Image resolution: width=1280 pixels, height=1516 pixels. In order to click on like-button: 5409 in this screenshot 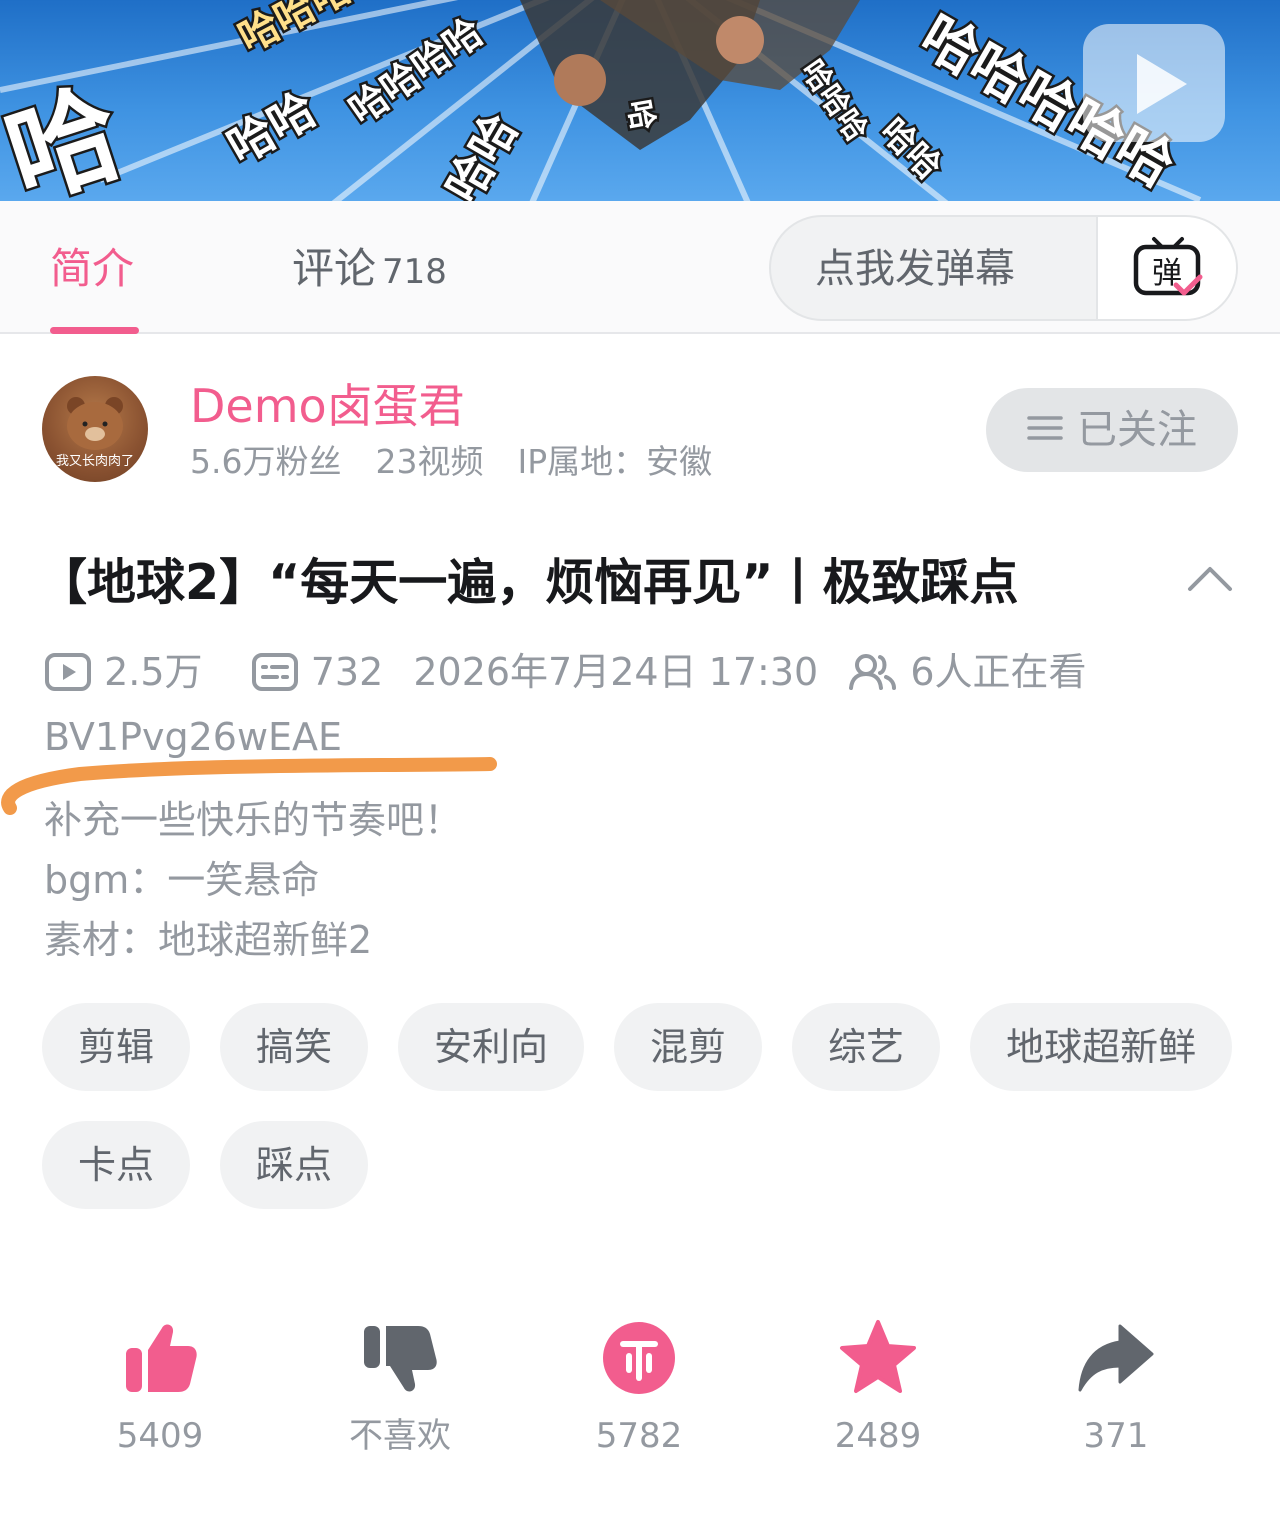, I will do `click(160, 1388)`.